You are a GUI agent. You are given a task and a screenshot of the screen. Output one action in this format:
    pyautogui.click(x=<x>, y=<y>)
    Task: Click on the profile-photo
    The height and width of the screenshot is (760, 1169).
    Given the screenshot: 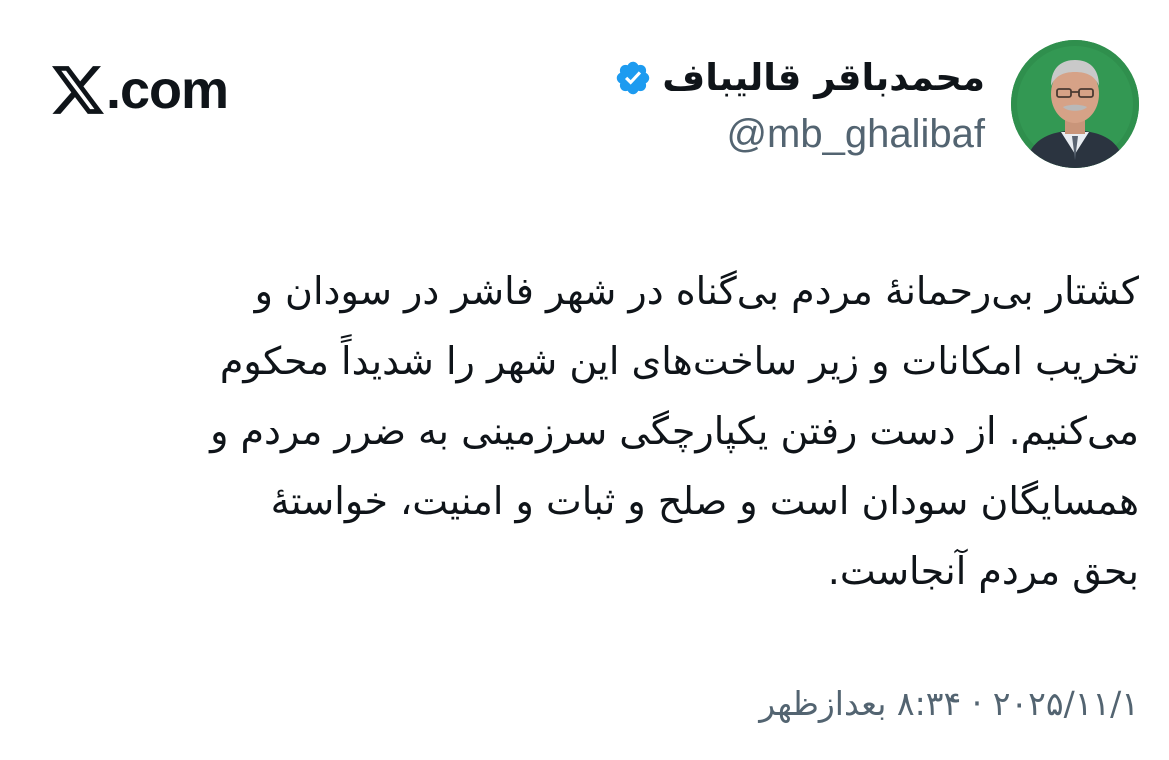 What is the action you would take?
    pyautogui.click(x=1075, y=104)
    